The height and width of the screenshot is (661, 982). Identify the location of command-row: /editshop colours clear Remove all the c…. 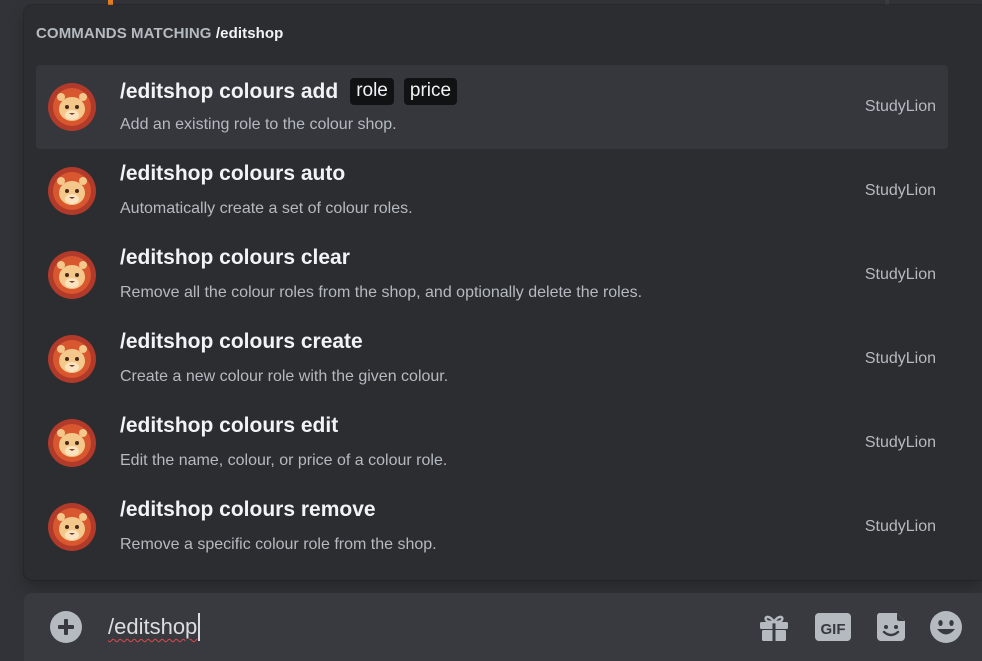
(492, 275).